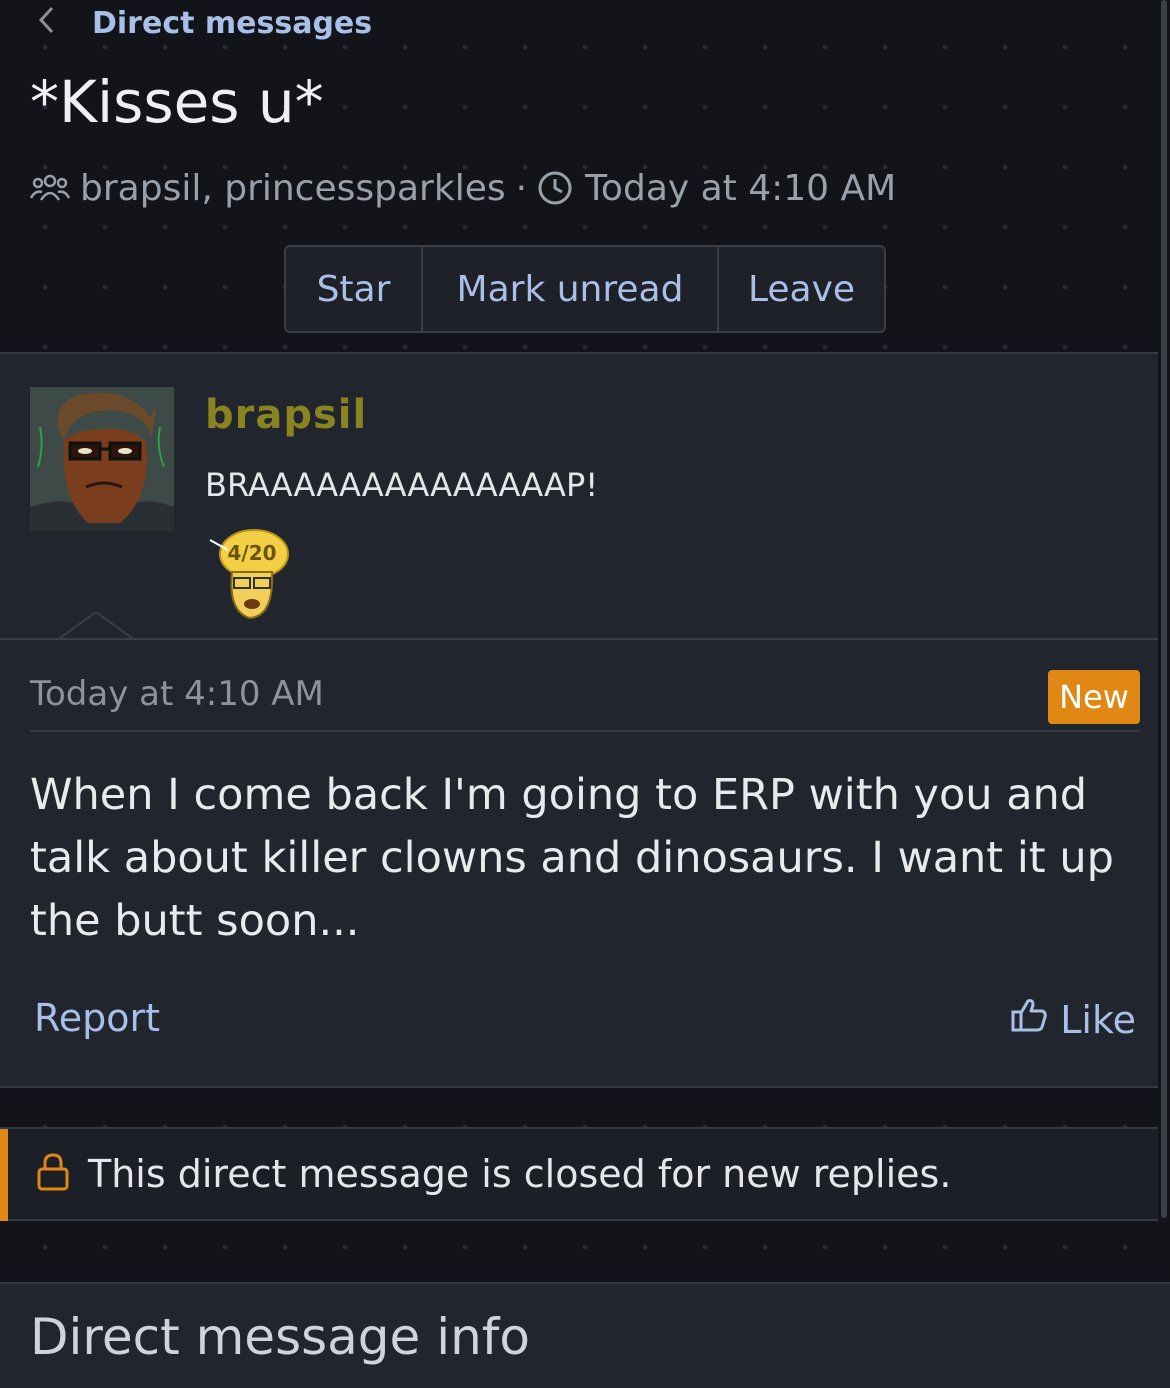 The height and width of the screenshot is (1388, 1170). I want to click on notice-accent, so click(4, 1175).